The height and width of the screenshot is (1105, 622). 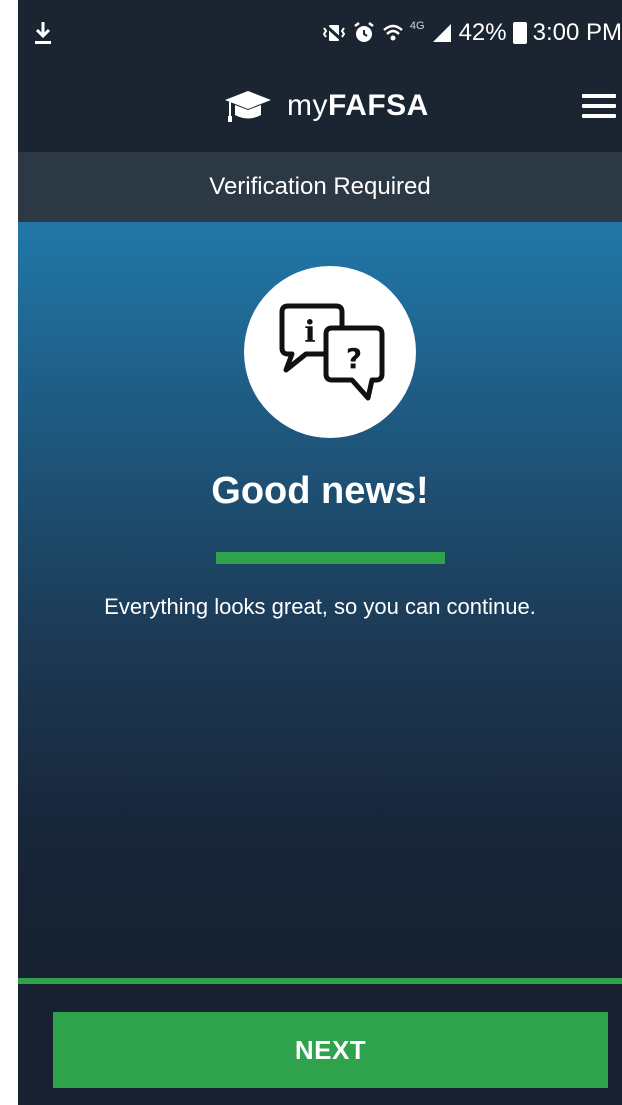 What do you see at coordinates (320, 33) in the screenshot?
I see `status-bar: 4G 42% 3:00 PM` at bounding box center [320, 33].